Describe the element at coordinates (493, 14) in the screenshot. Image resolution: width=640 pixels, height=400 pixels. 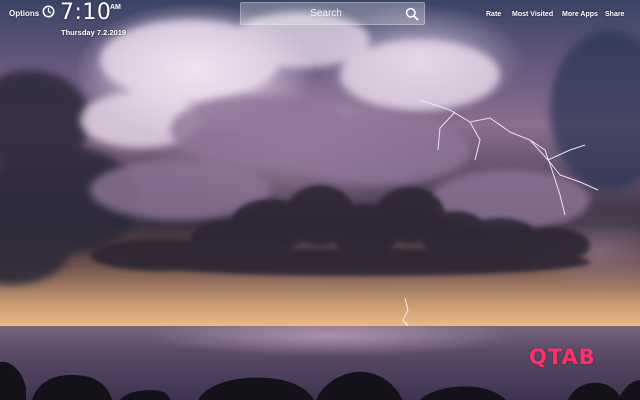
I see `rate-link: Rate` at that location.